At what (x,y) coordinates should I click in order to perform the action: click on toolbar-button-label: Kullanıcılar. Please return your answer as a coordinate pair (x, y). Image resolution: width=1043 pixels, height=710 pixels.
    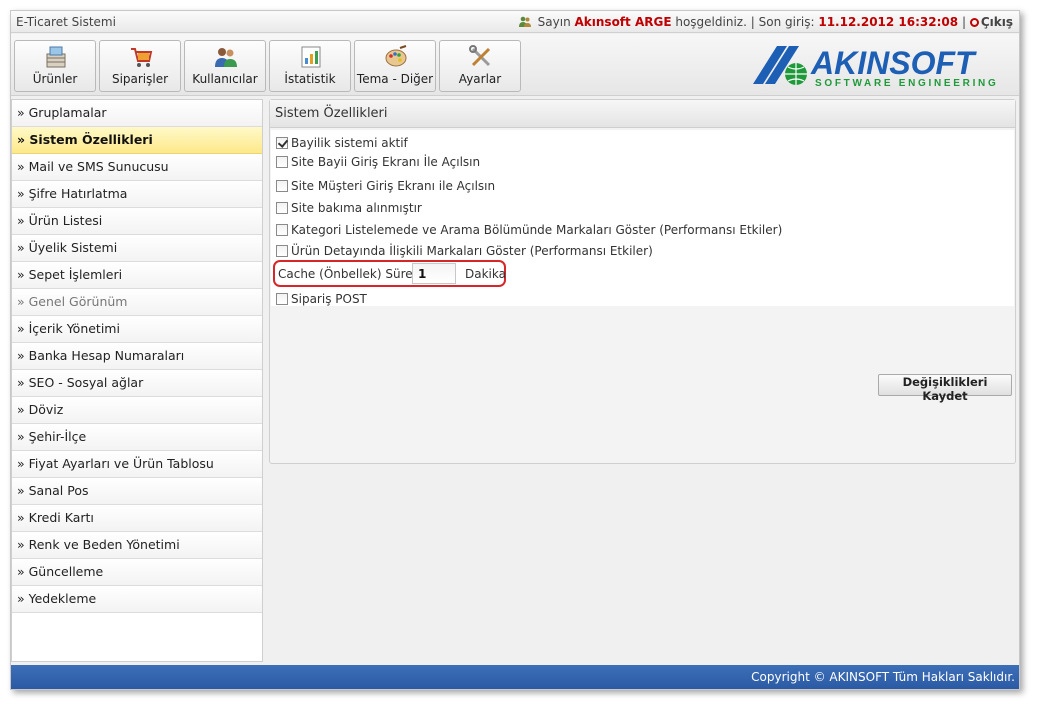
    Looking at the image, I should click on (225, 79).